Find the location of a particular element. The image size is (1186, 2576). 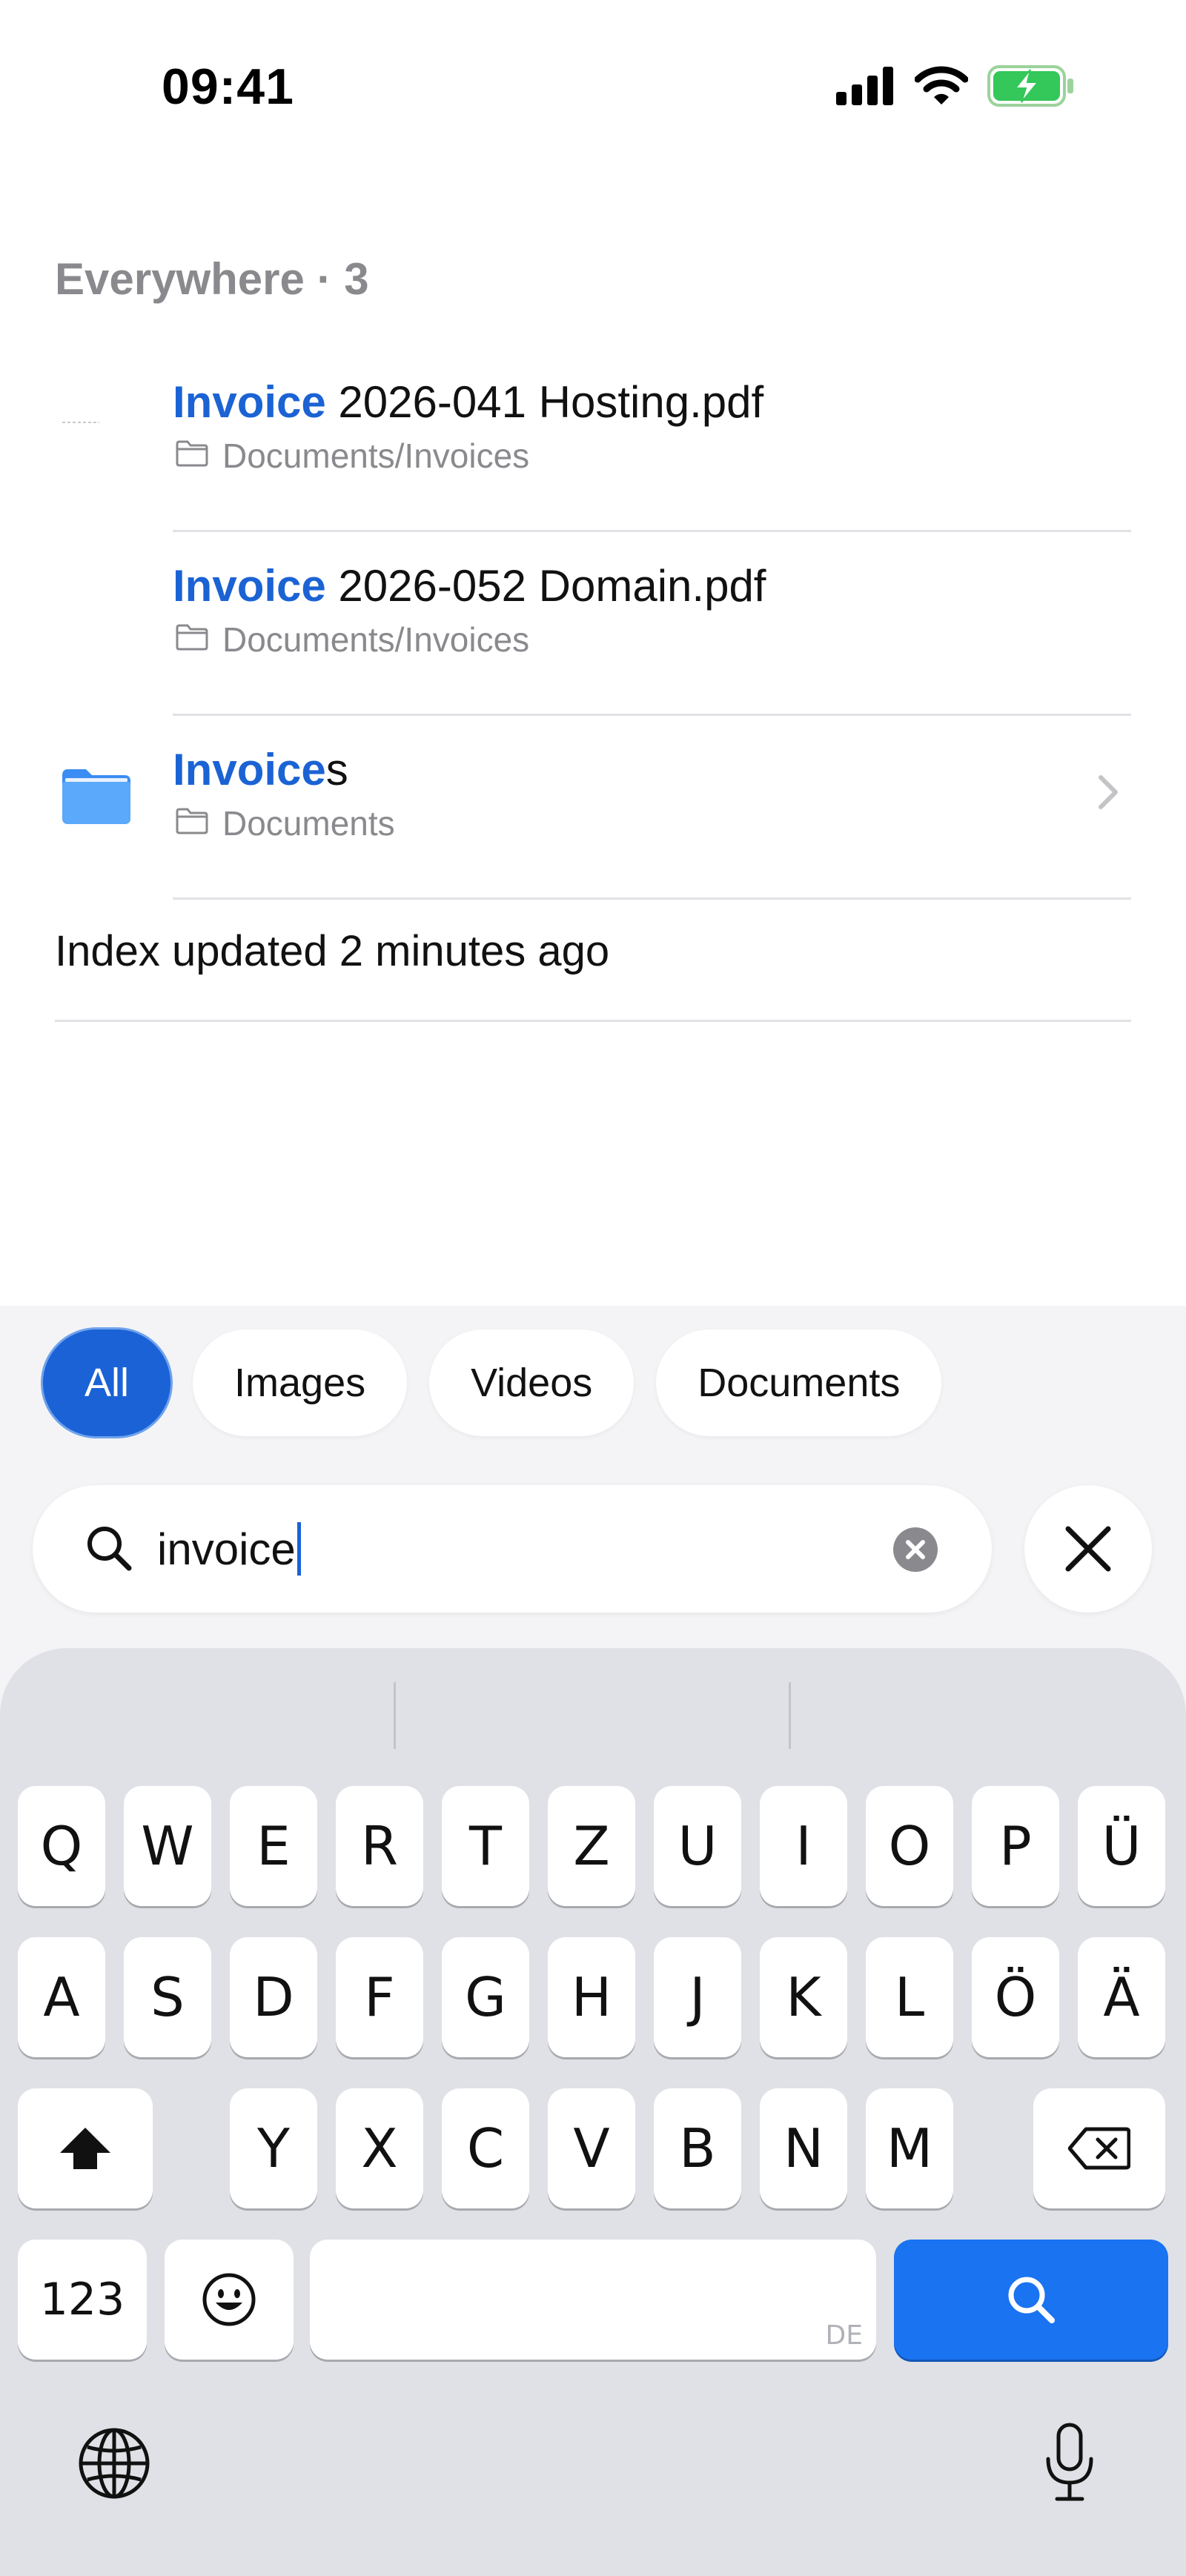

key-ue: Ü is located at coordinates (1121, 1846).